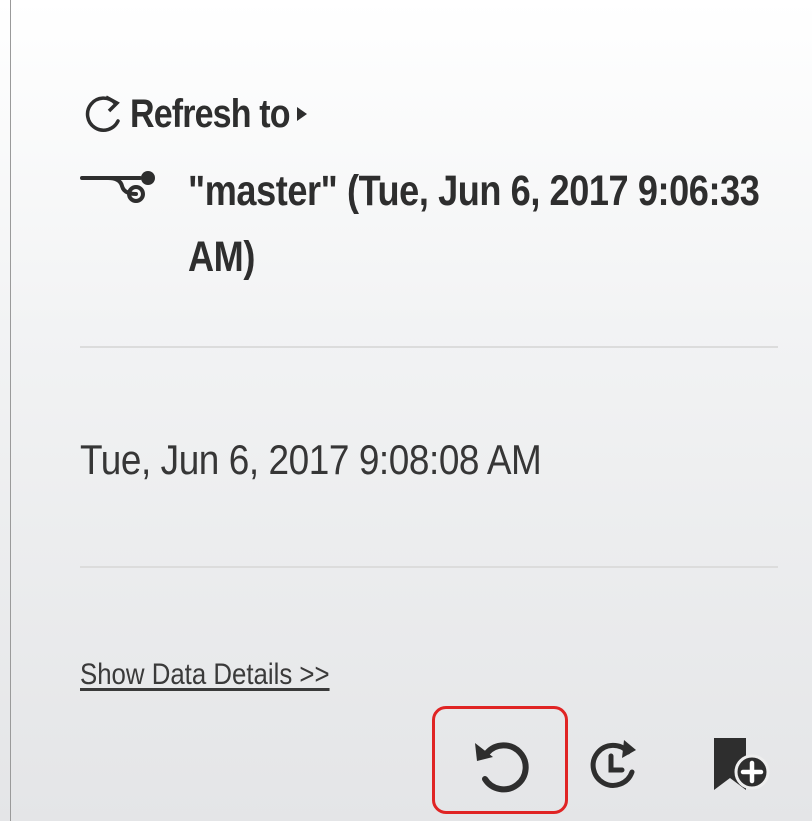 This screenshot has width=812, height=821. Describe the element at coordinates (742, 764) in the screenshot. I see `add-bookmark-icon` at that location.